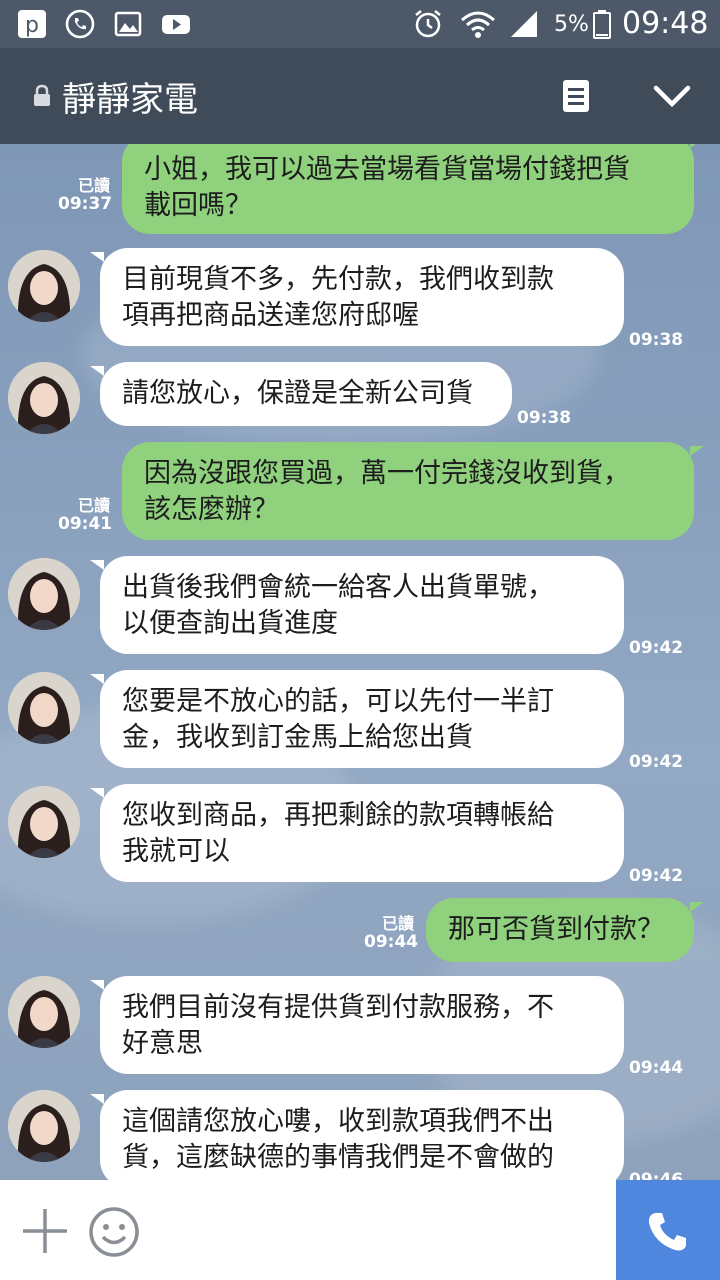  I want to click on battery-icon, so click(602, 24).